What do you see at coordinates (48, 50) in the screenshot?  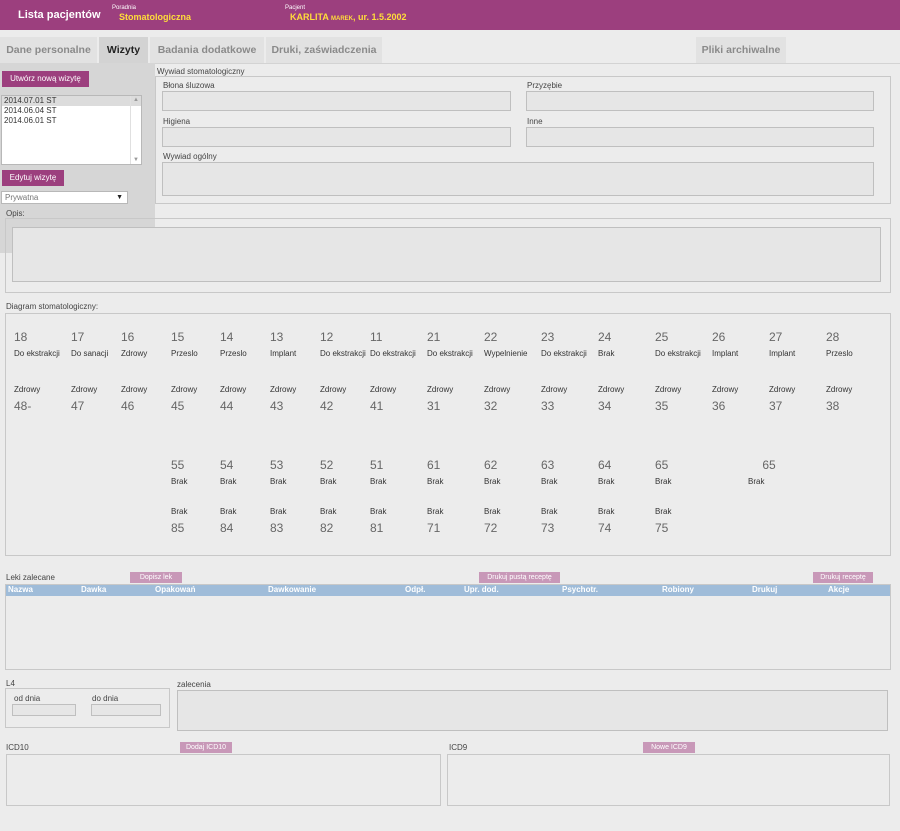 I see `tab-personal-data: Dane personalne` at bounding box center [48, 50].